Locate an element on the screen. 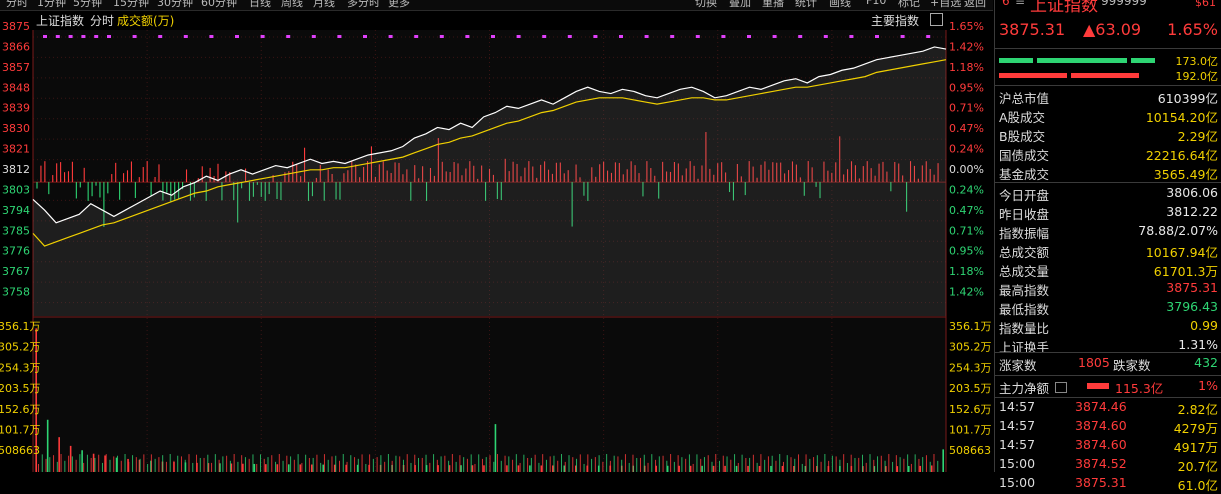 Image resolution: width=1221 pixels, height=494 pixels. quote-tag: $61 is located at coordinates (1205, 4).